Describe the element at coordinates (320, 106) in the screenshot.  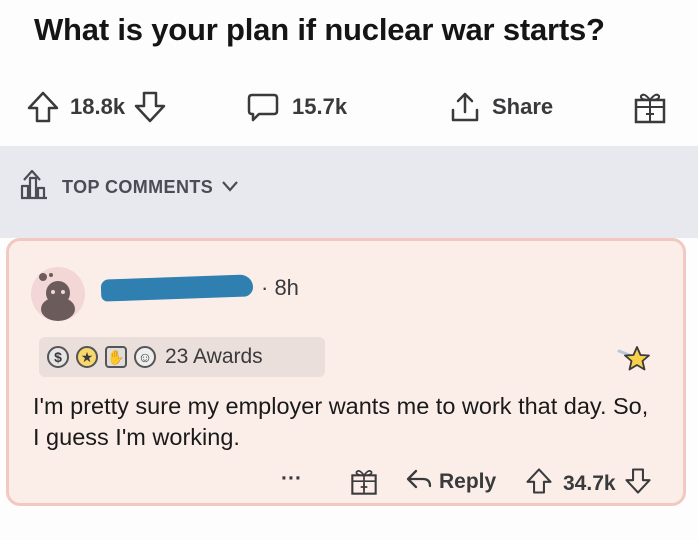
I see `comment-count: 15.7k` at that location.